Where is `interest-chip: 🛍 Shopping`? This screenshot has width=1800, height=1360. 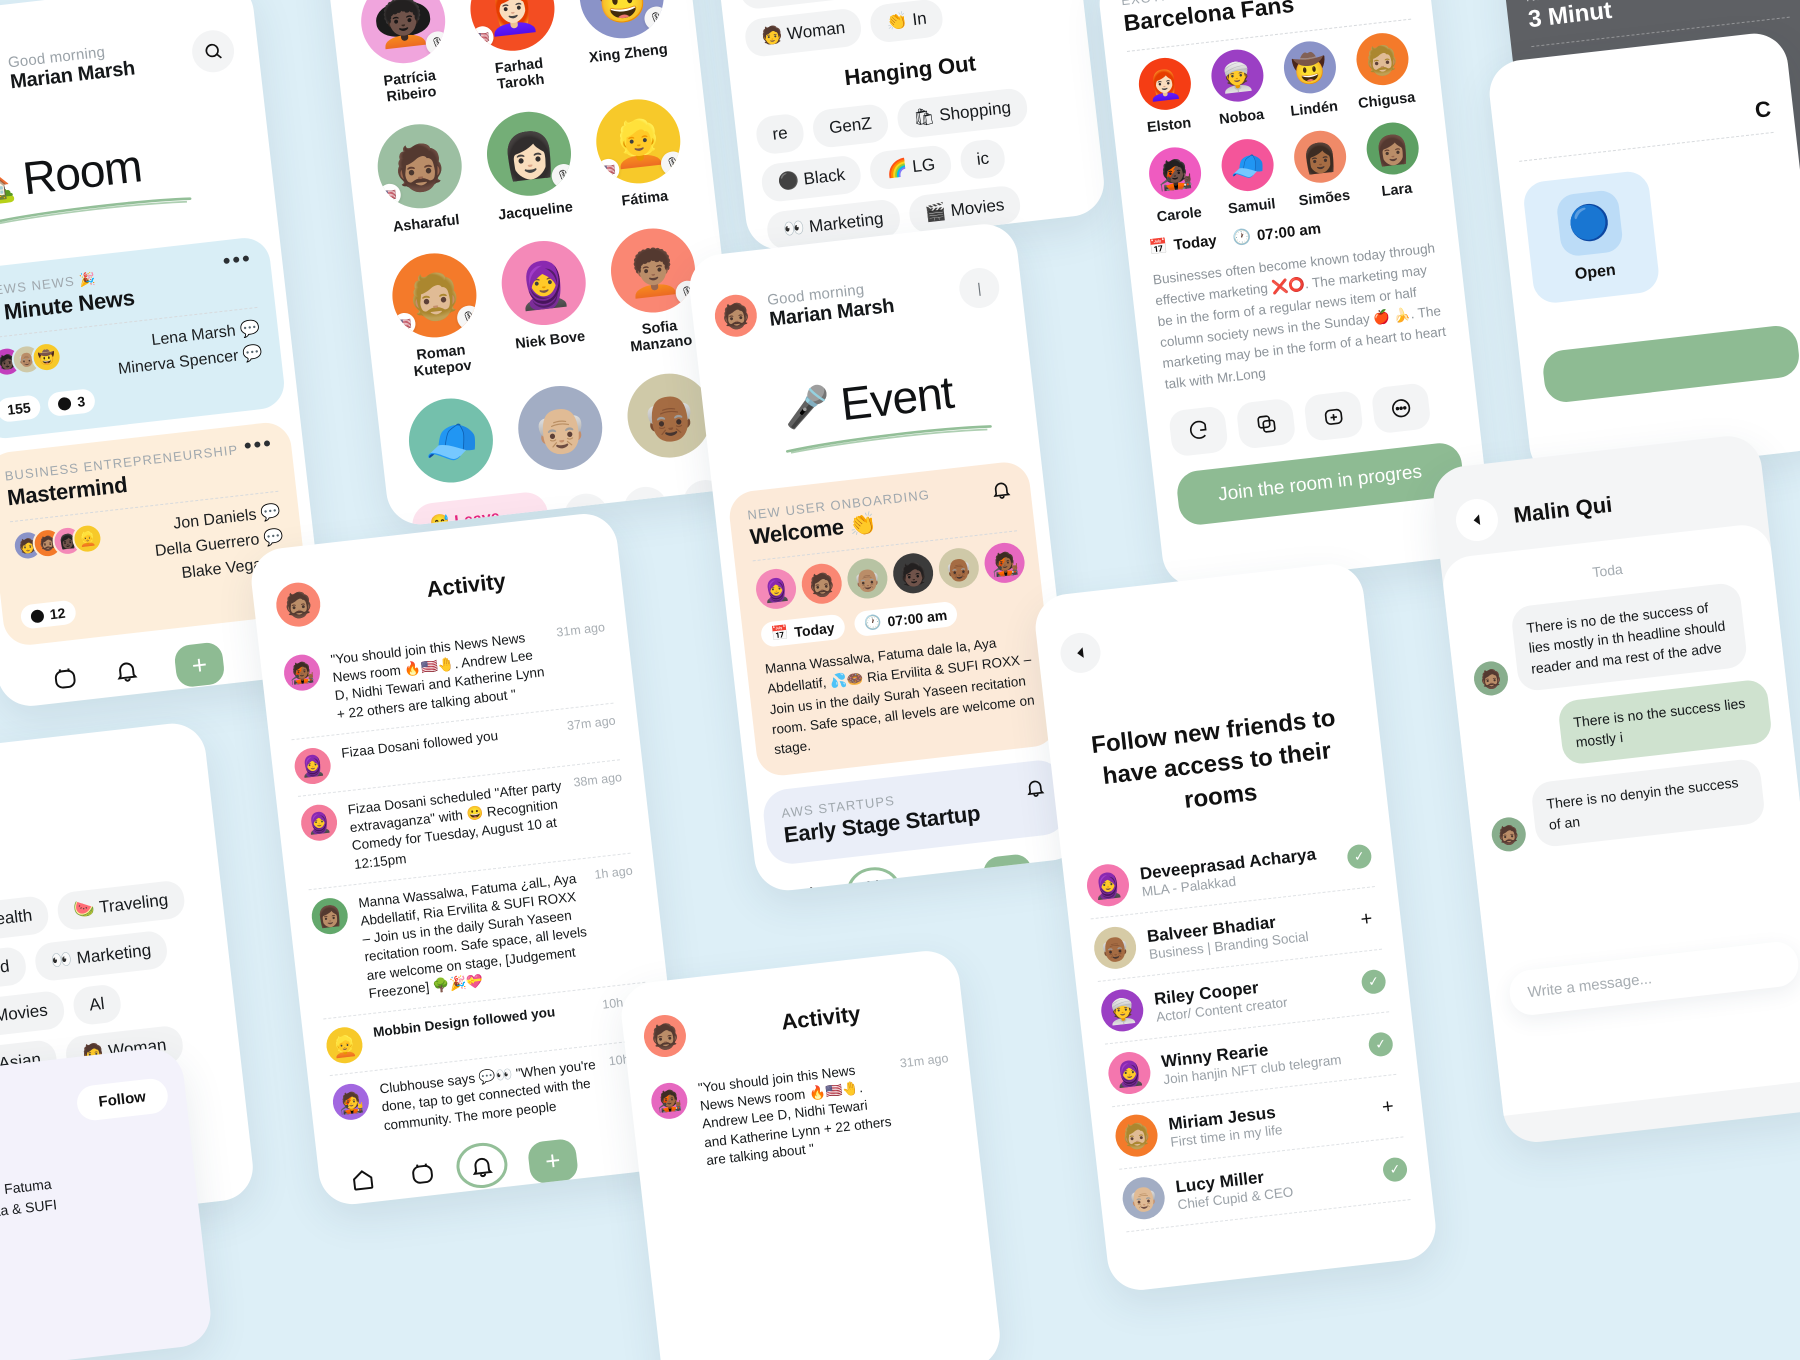 interest-chip: 🛍 Shopping is located at coordinates (962, 113).